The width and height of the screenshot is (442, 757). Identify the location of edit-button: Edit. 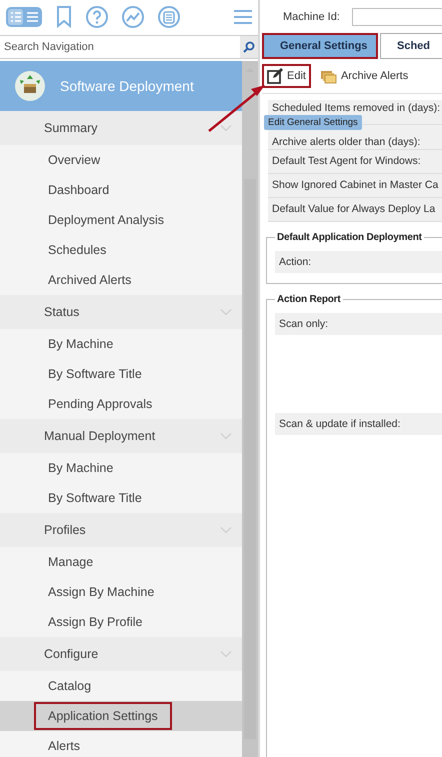
(286, 76).